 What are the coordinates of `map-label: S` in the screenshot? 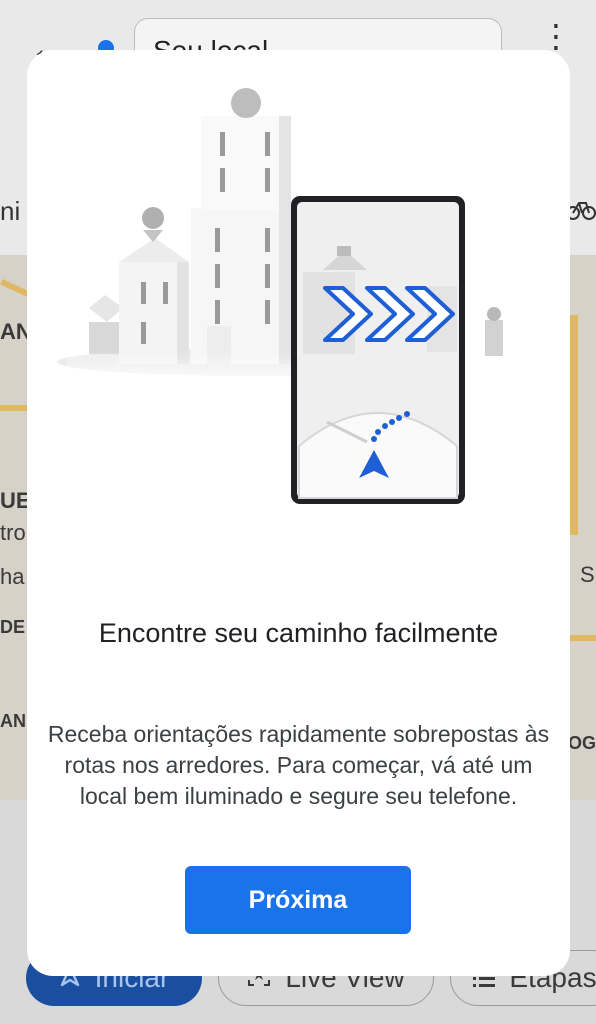 It's located at (587, 574).